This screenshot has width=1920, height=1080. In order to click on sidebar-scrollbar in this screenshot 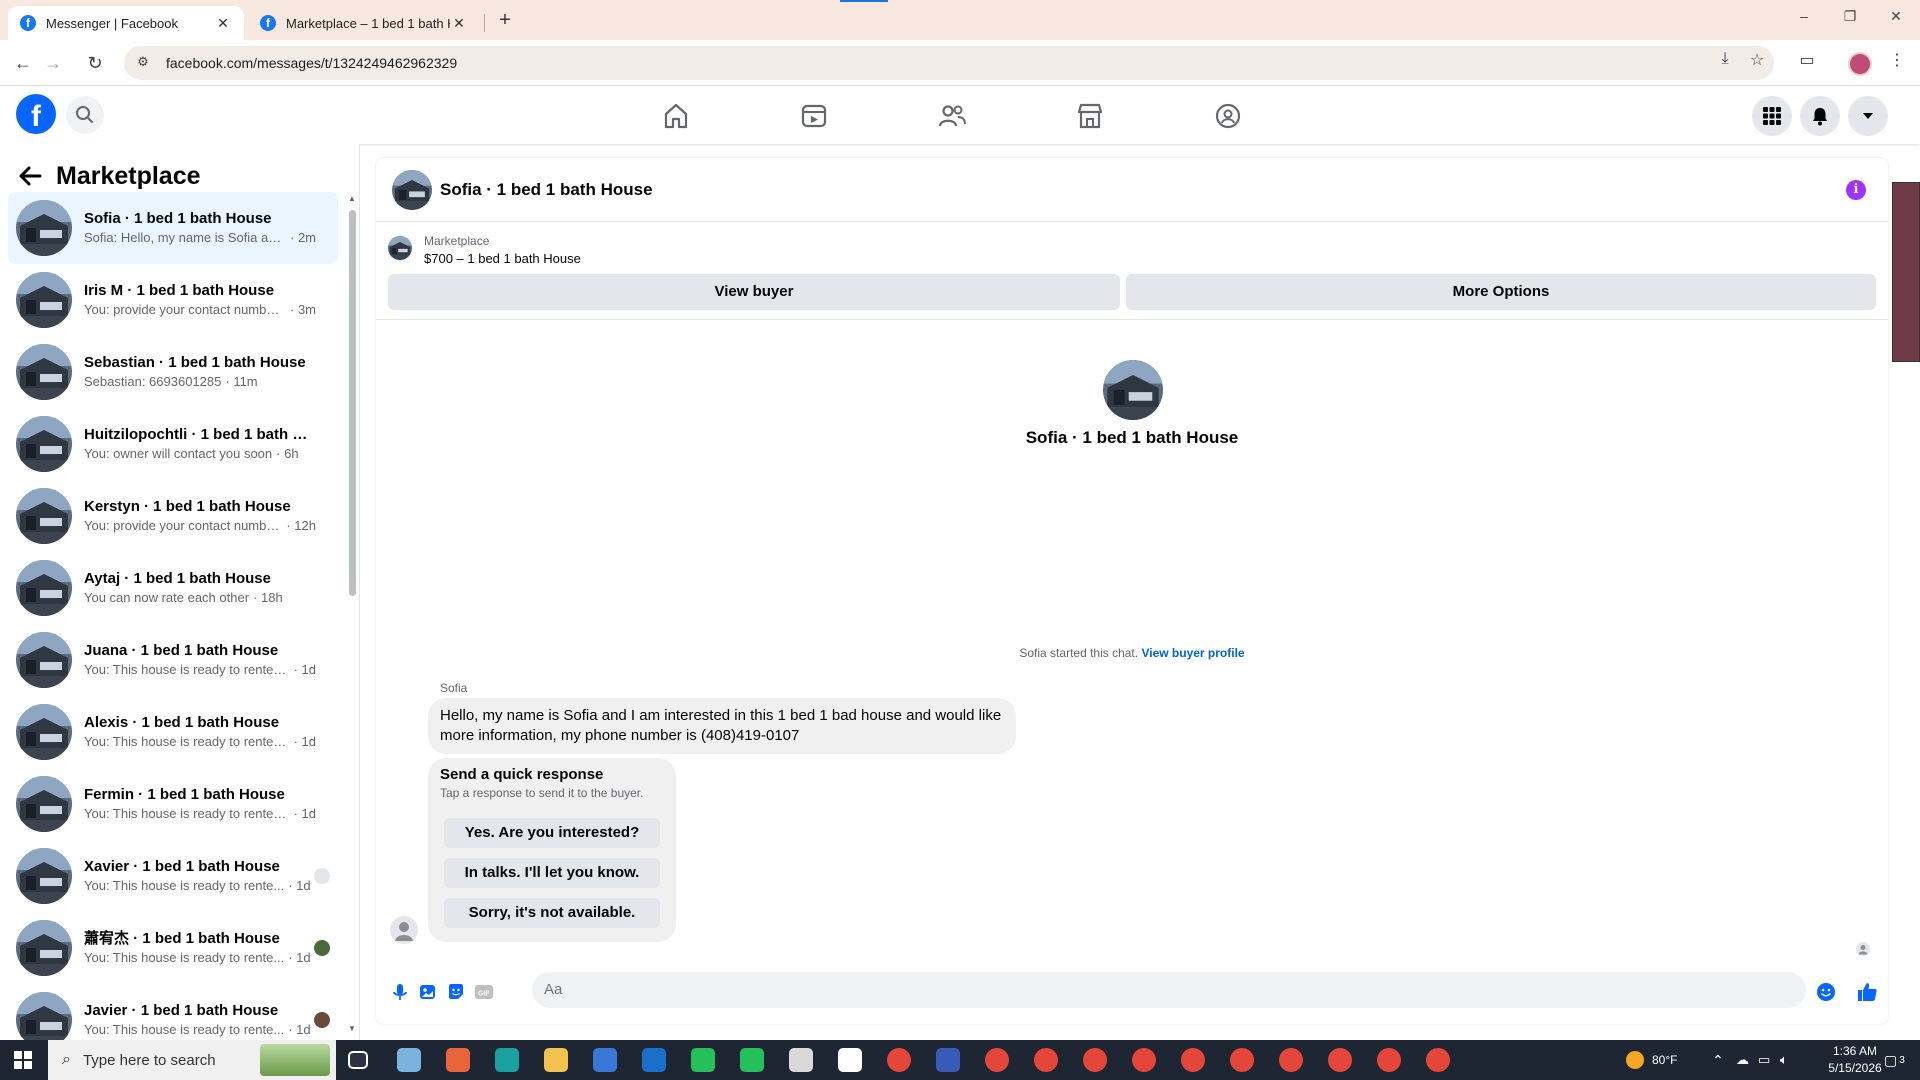, I will do `click(352, 403)`.